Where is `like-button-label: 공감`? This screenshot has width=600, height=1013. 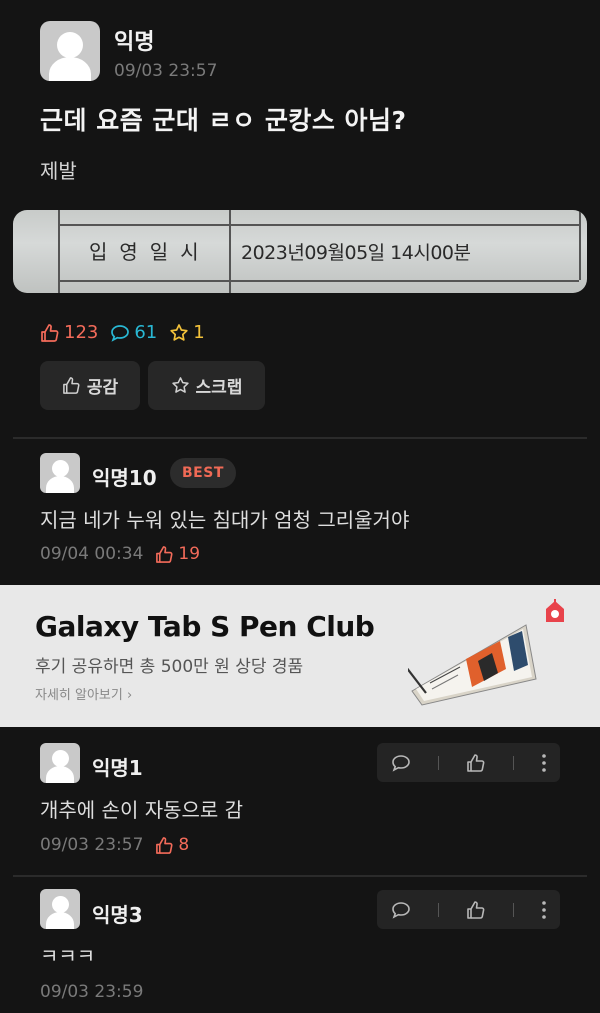
like-button-label: 공감 is located at coordinates (102, 388).